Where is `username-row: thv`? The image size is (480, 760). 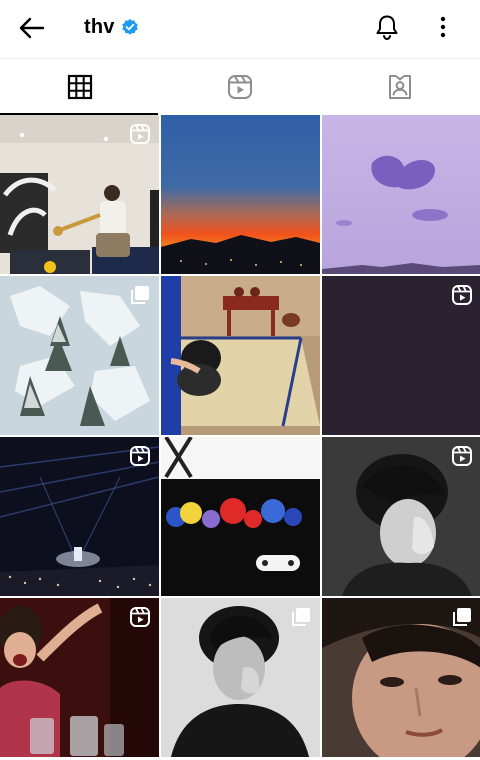
username-row: thv is located at coordinates (111, 27).